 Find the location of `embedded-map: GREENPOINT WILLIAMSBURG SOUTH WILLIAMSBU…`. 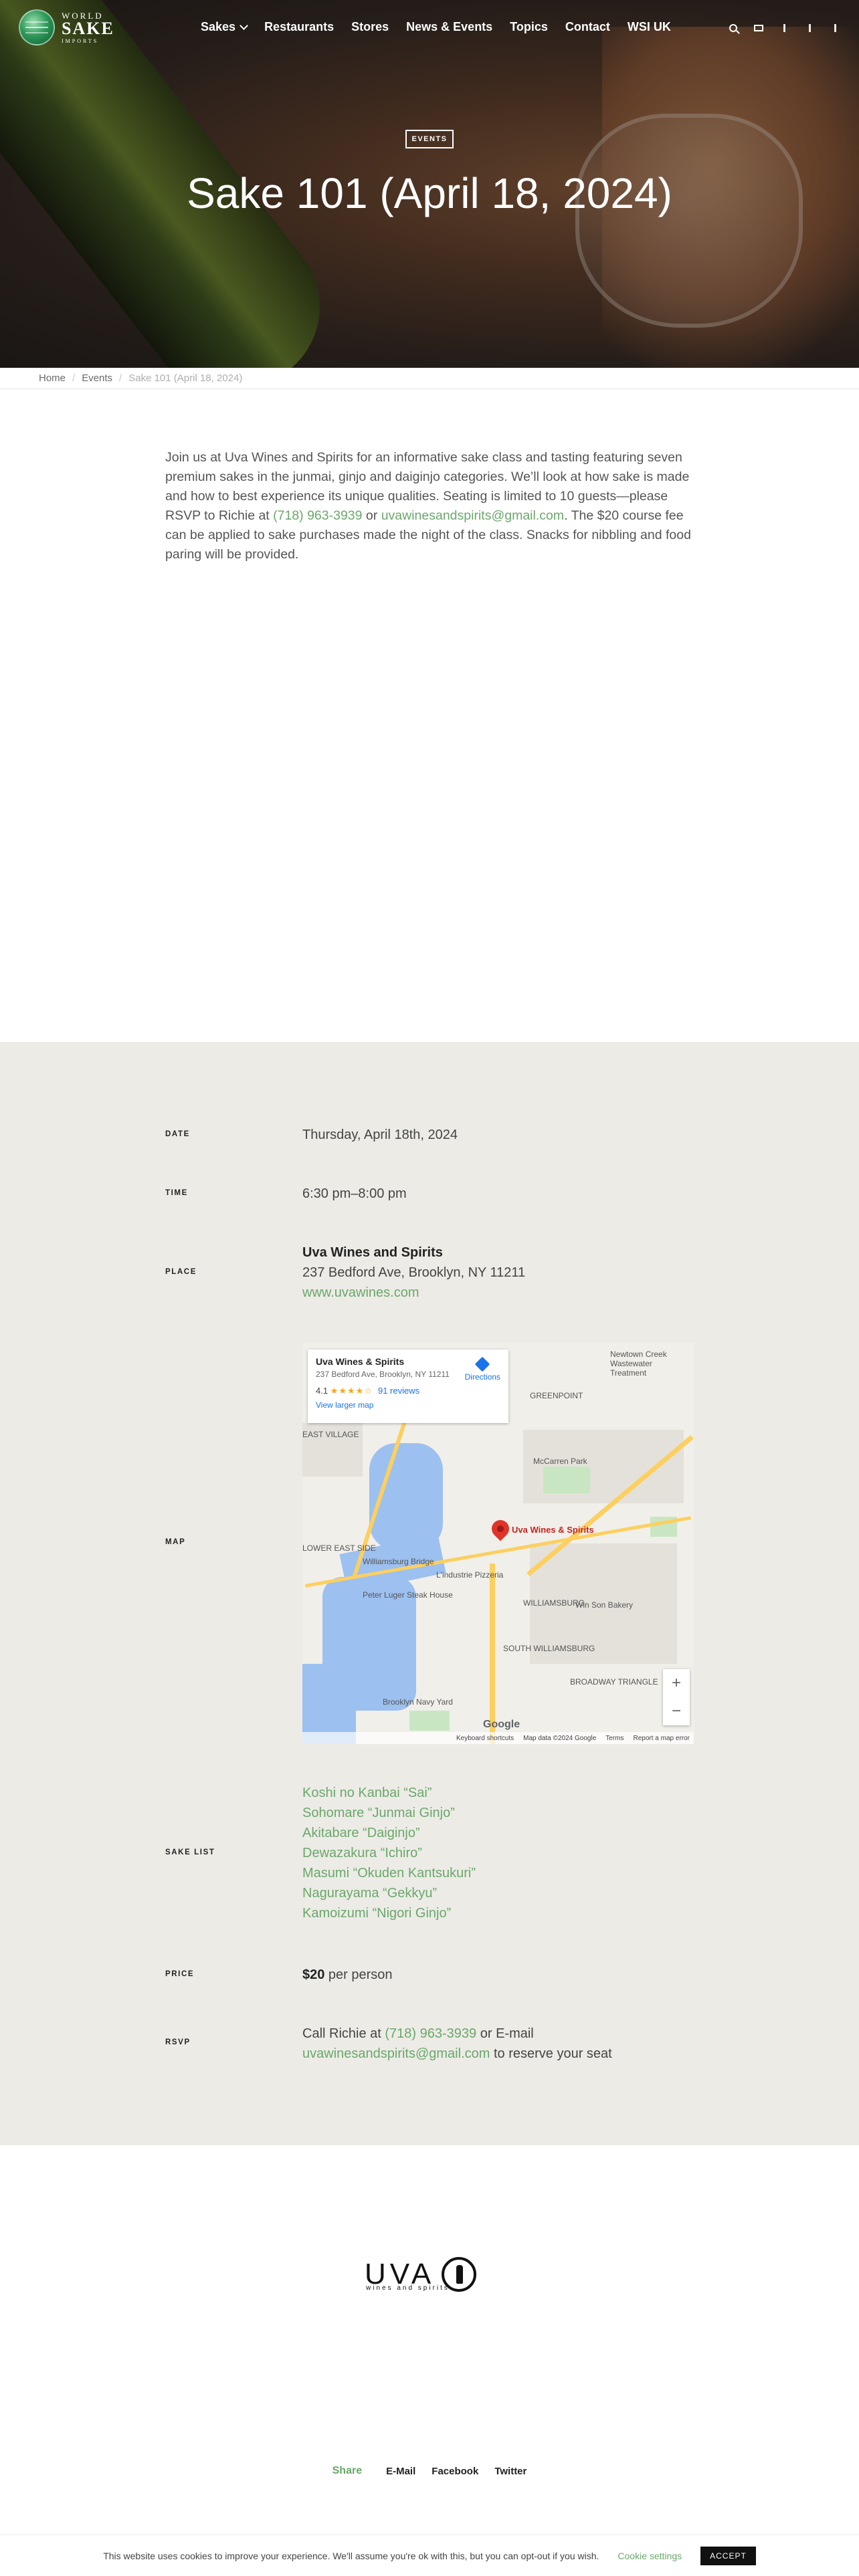

embedded-map: GREENPOINT WILLIAMSBURG SOUTH WILLIAMSBU… is located at coordinates (498, 1544).